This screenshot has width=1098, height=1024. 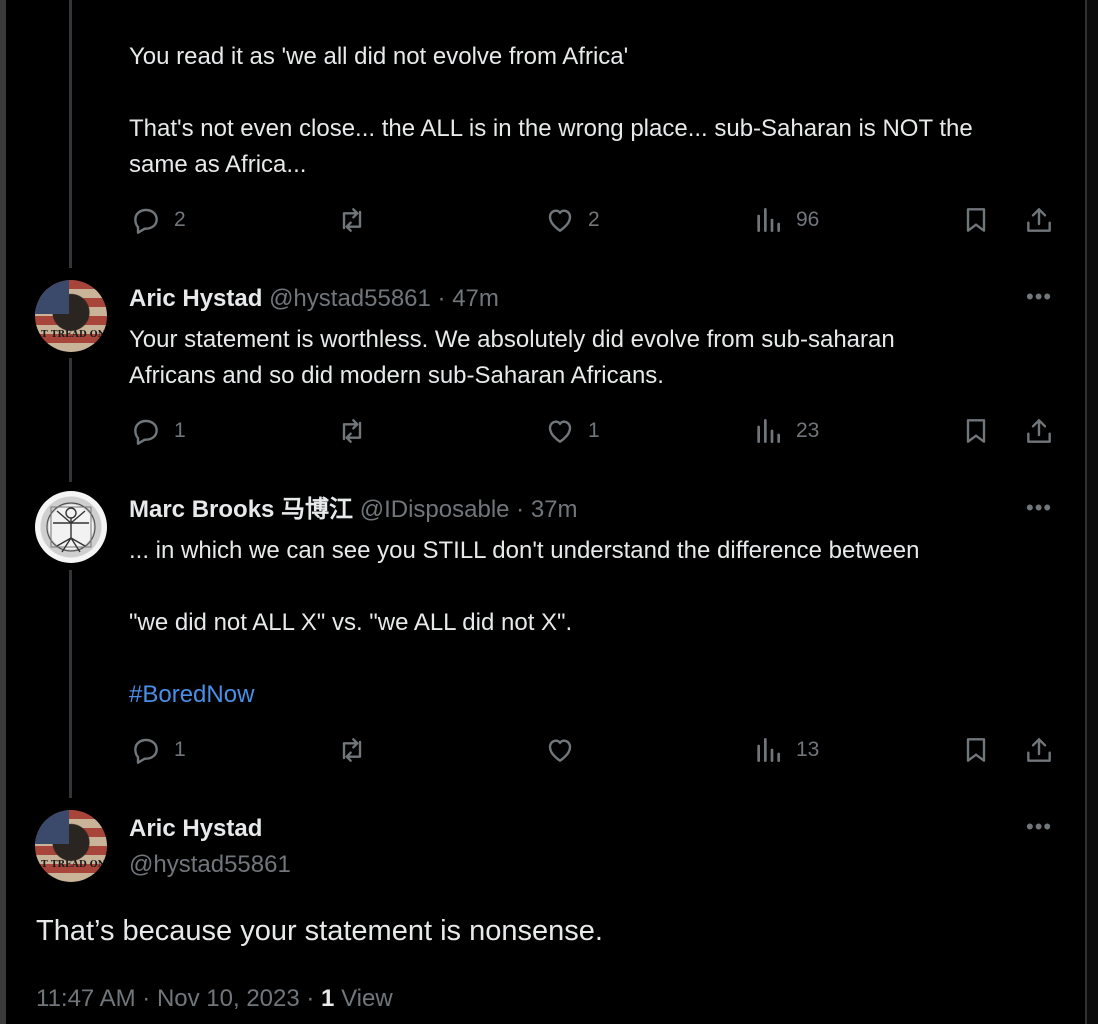 I want to click on avatar, so click(x=71, y=527).